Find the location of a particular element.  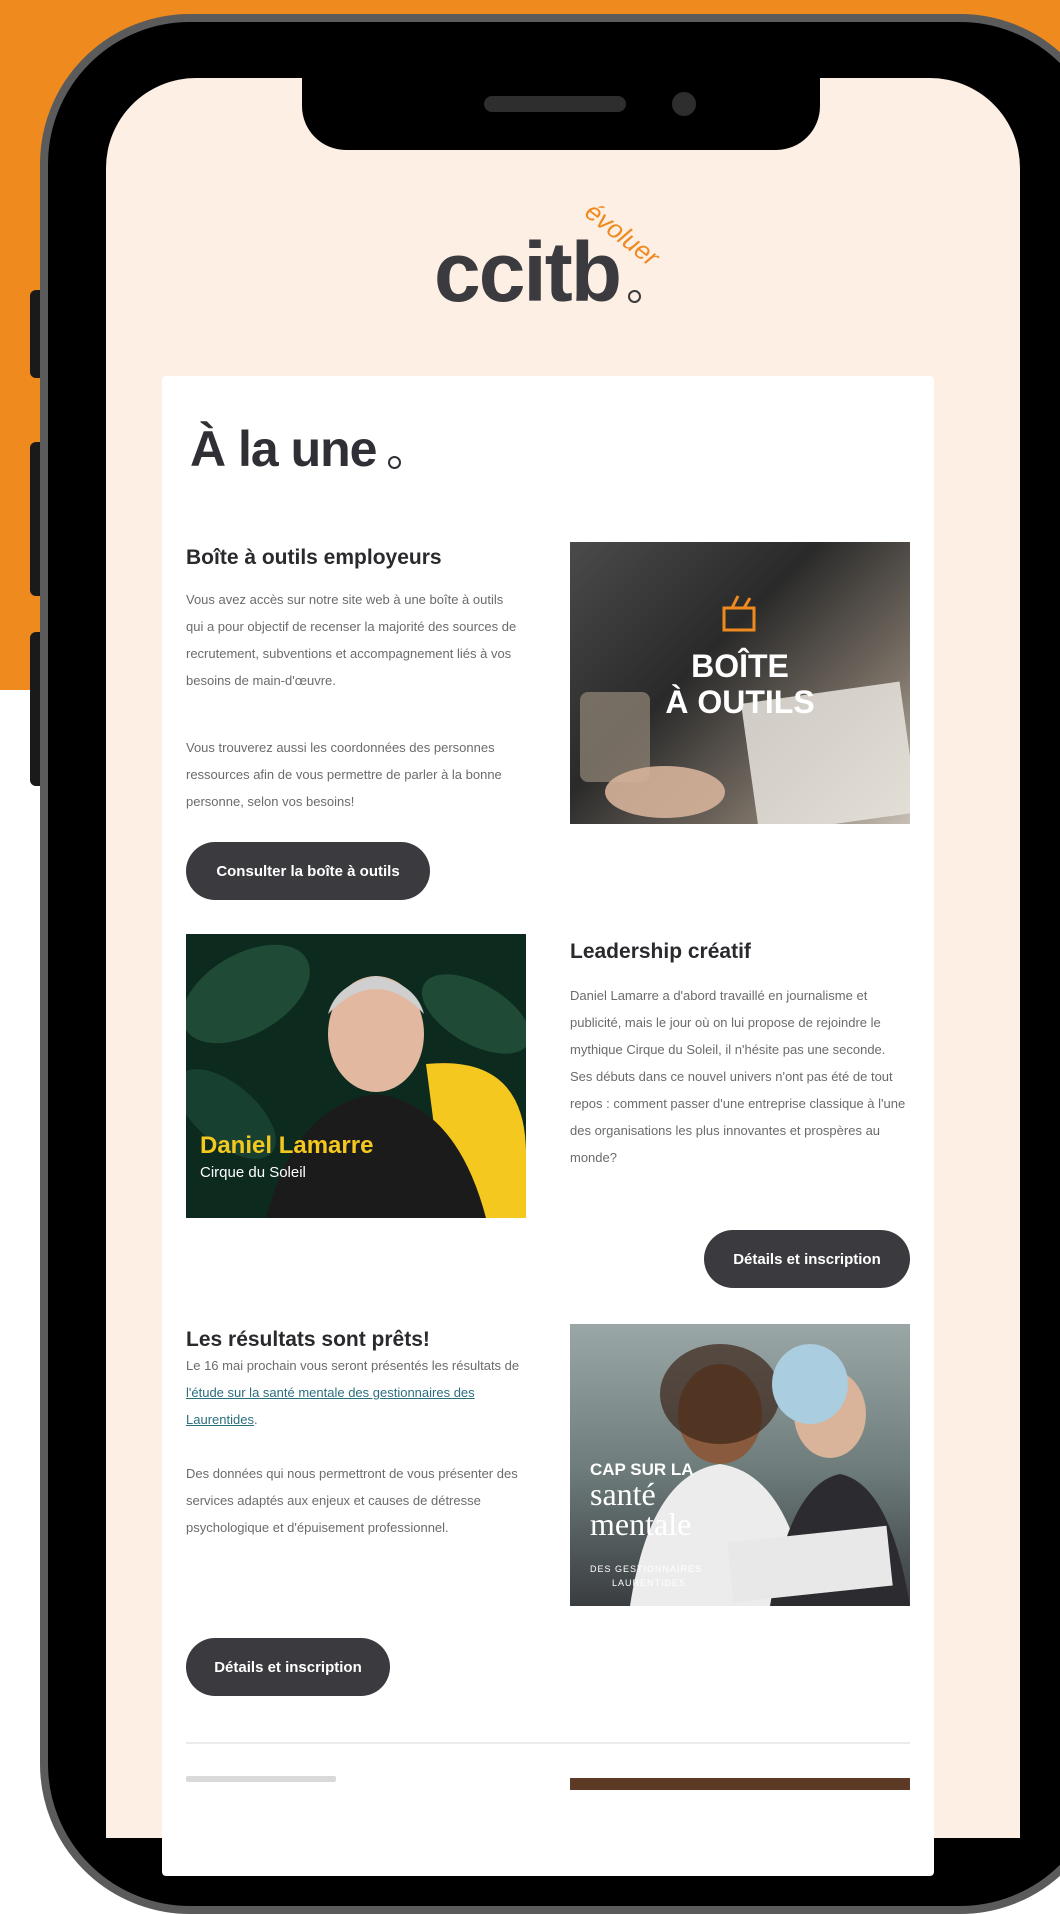

leadership-details-button: Détails et inscription is located at coordinates (807, 1259).